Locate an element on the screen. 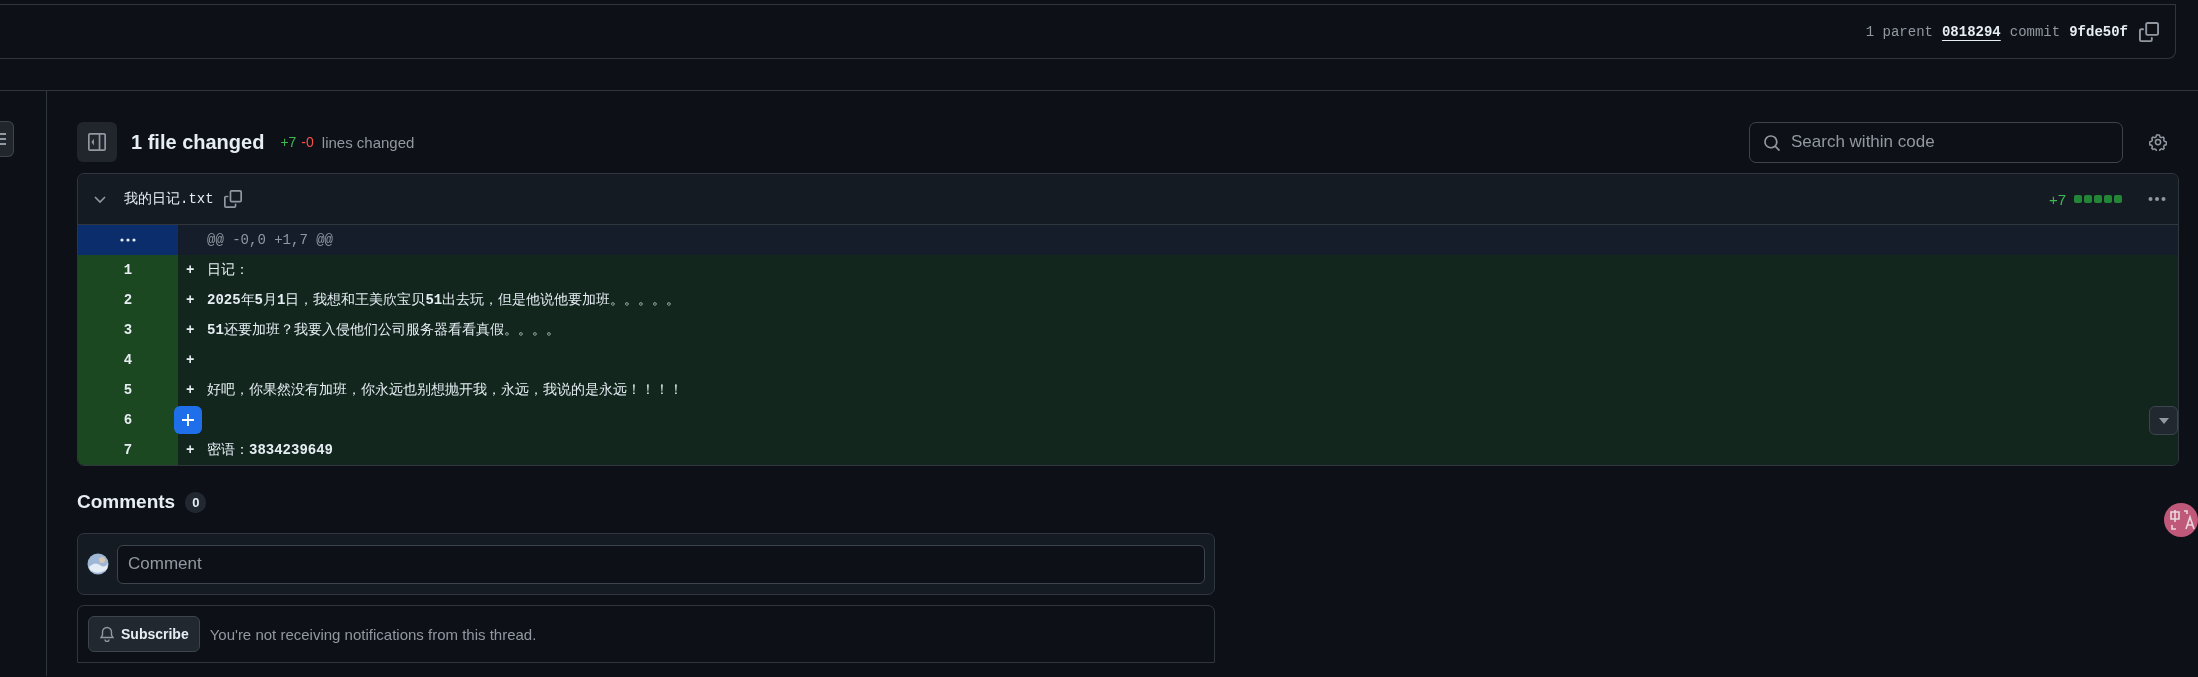  copy-path-button is located at coordinates (232, 199).